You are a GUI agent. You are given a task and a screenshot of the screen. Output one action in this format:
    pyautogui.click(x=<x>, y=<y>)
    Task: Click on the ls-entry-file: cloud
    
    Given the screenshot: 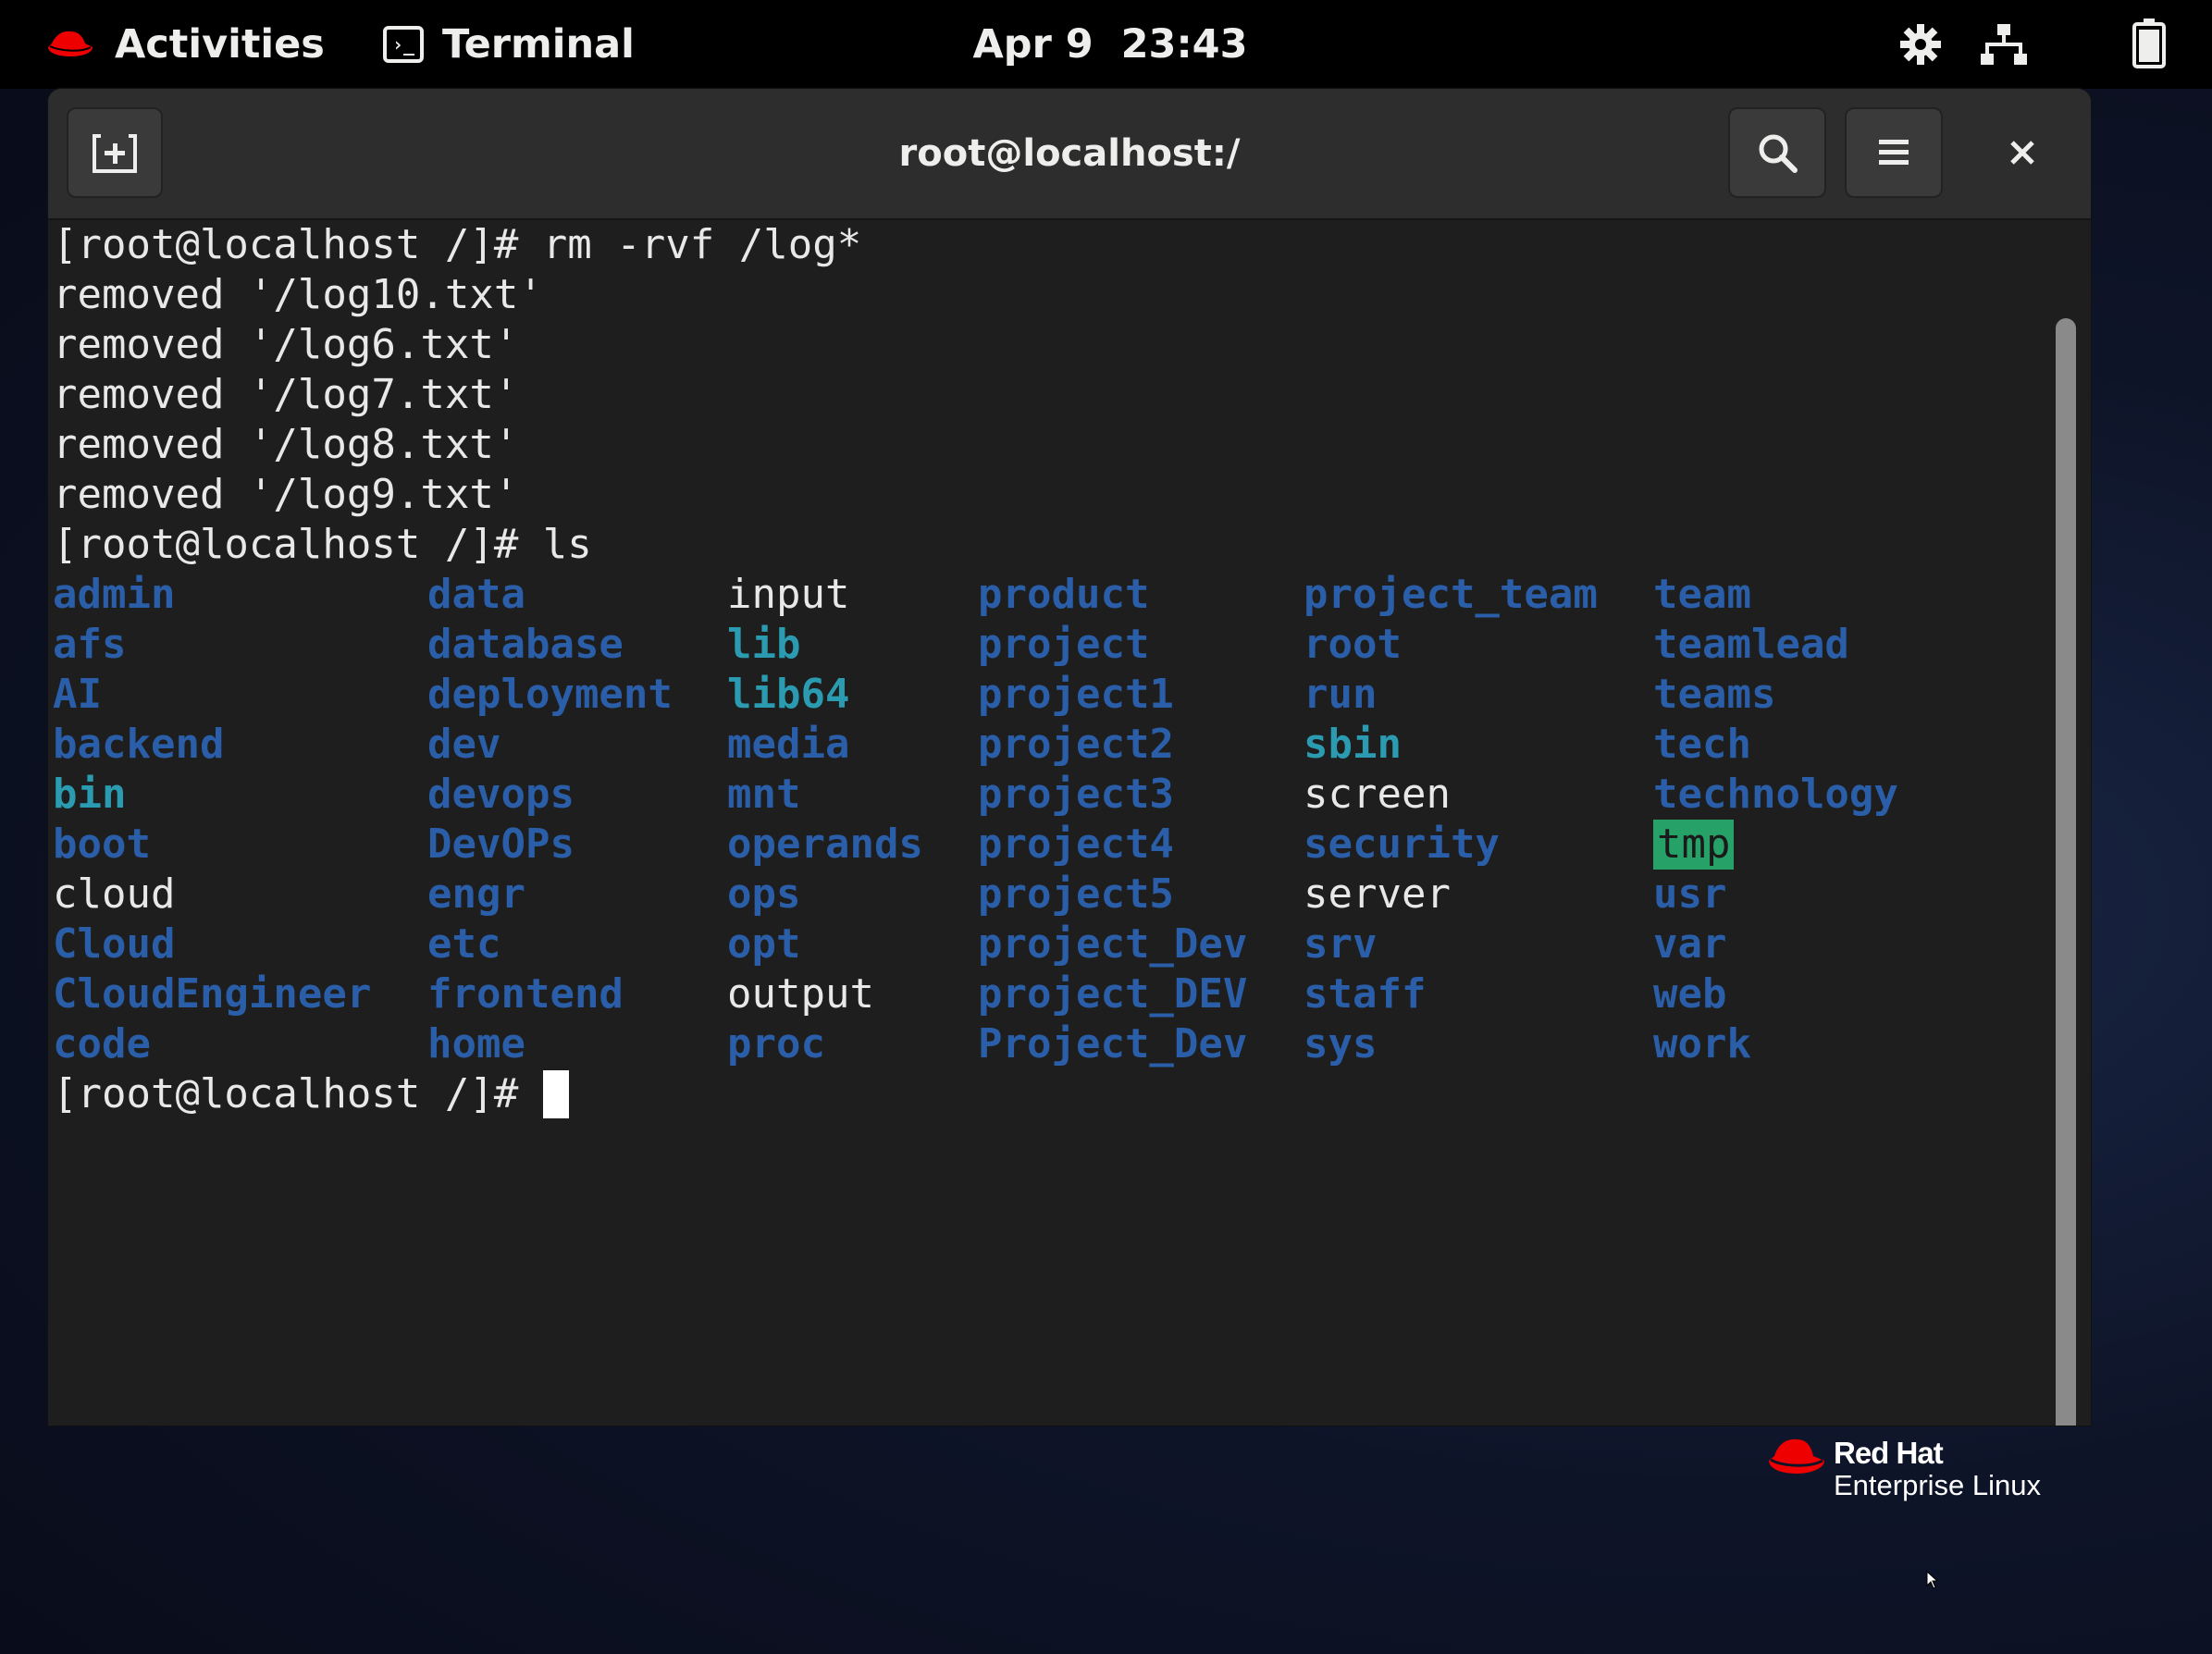 What is the action you would take?
    pyautogui.click(x=114, y=894)
    